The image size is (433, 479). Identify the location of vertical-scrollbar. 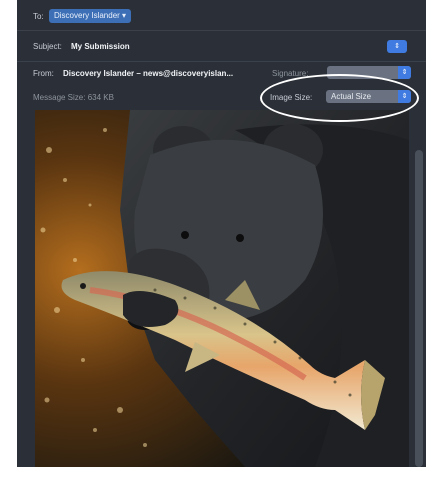
(419, 308).